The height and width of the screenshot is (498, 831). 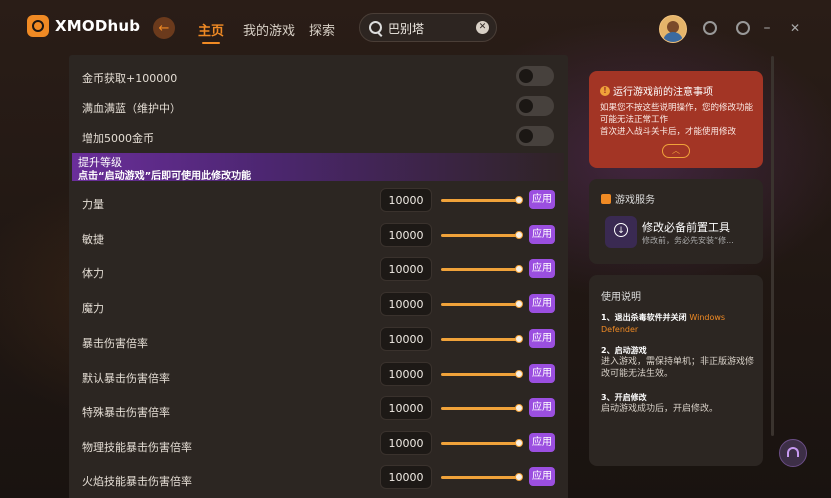 I want to click on search-box: ✕, so click(x=428, y=27).